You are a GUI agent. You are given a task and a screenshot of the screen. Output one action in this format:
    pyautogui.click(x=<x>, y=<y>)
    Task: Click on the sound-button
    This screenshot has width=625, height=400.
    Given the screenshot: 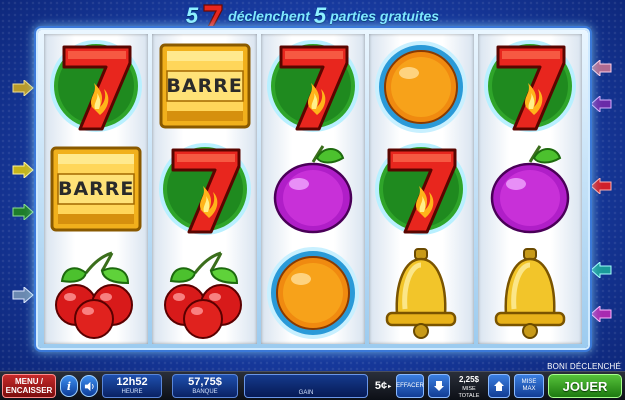 What is the action you would take?
    pyautogui.click(x=89, y=386)
    